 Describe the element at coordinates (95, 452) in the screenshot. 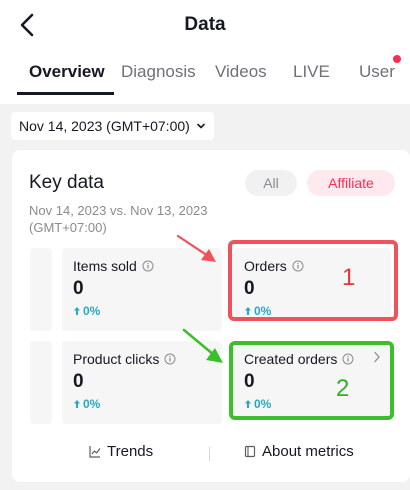

I see `trend-chart-icon` at that location.